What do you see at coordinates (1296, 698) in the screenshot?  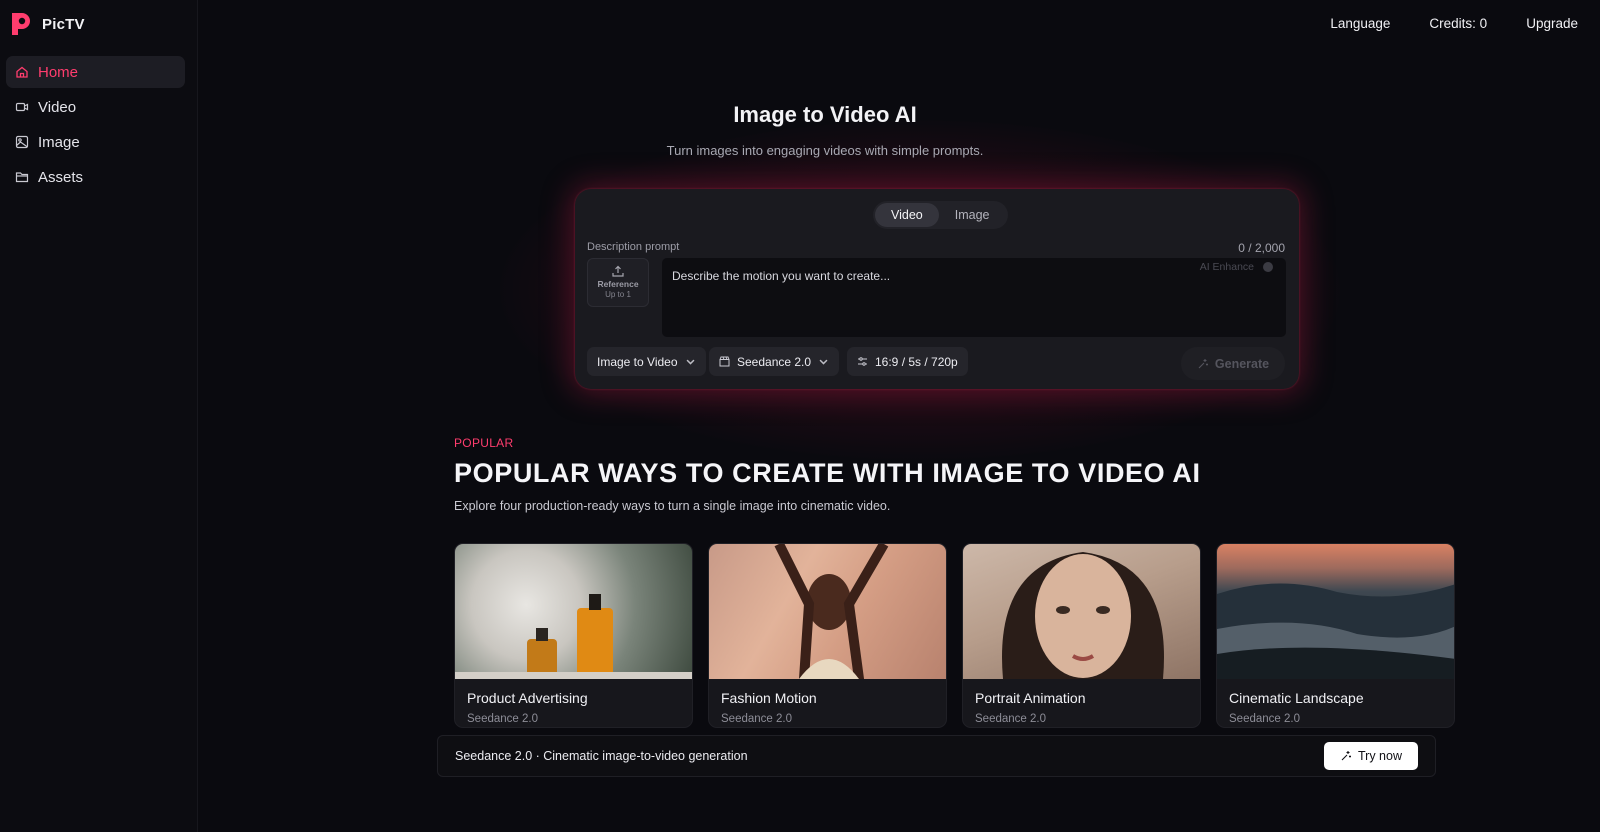 I see `card-title: Cinematic Landscape` at bounding box center [1296, 698].